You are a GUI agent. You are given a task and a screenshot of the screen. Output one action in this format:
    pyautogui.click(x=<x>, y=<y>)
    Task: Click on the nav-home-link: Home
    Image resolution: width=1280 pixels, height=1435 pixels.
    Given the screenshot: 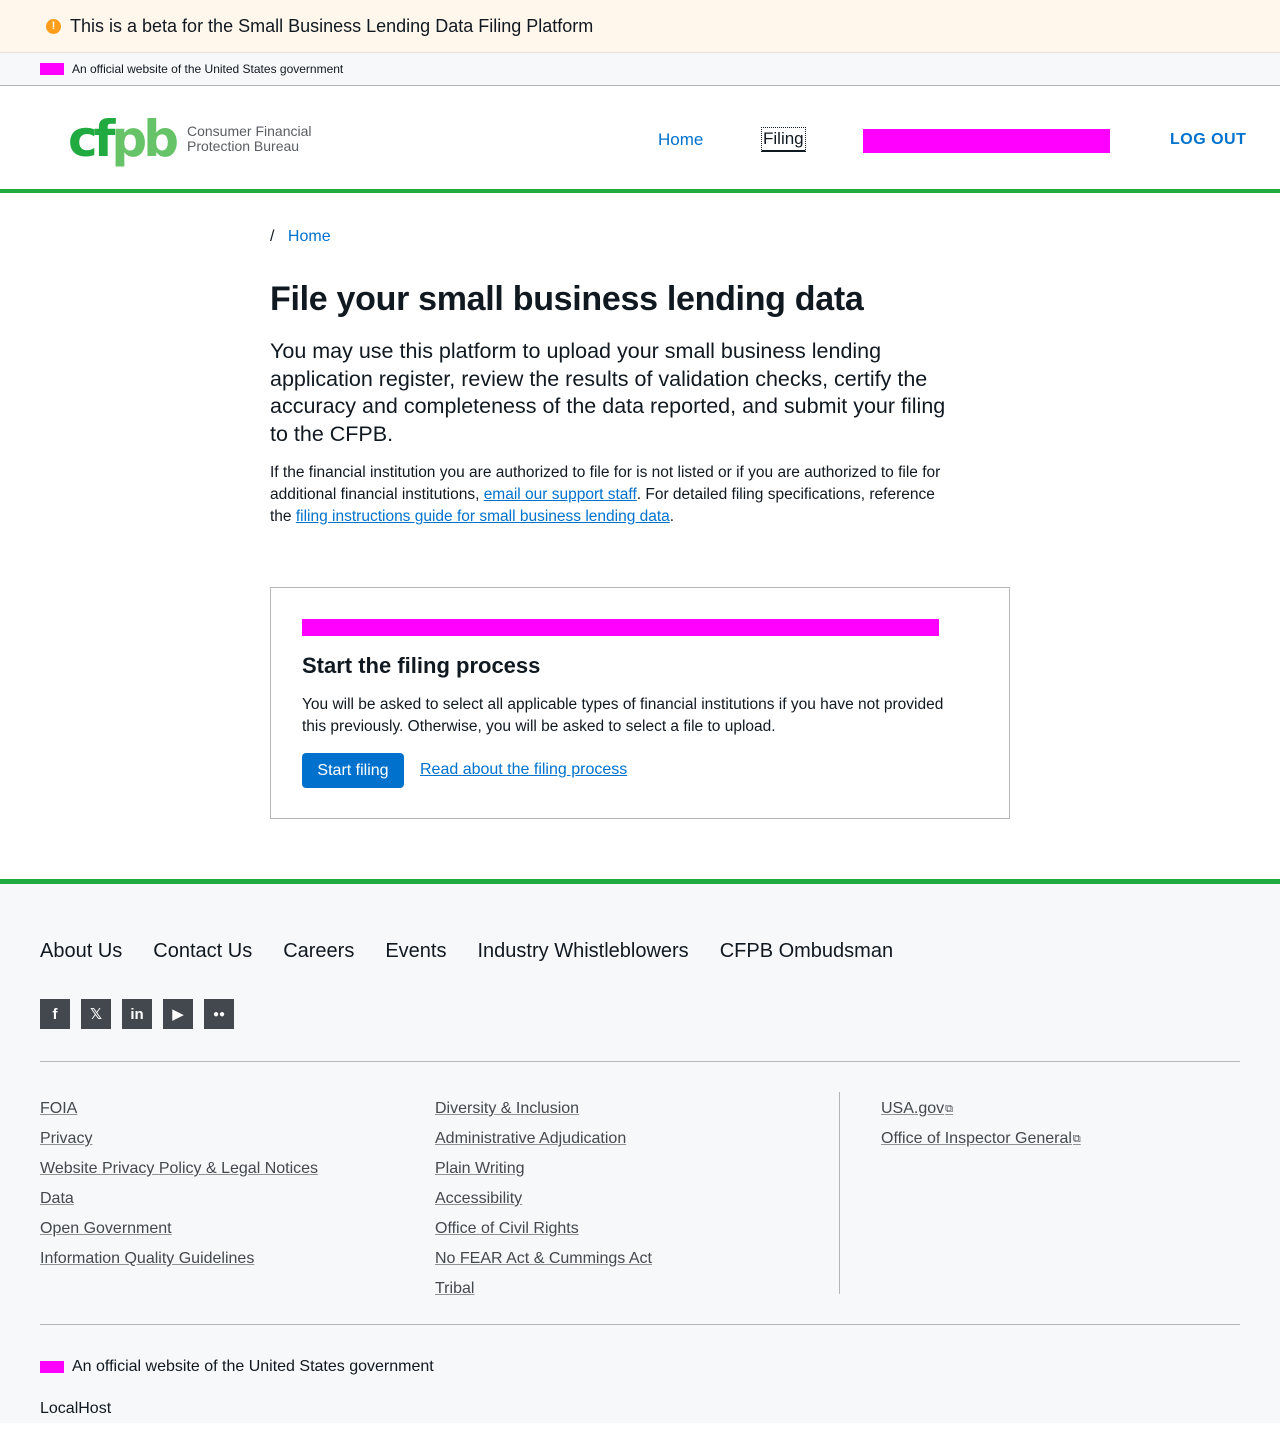 What is the action you would take?
    pyautogui.click(x=680, y=140)
    